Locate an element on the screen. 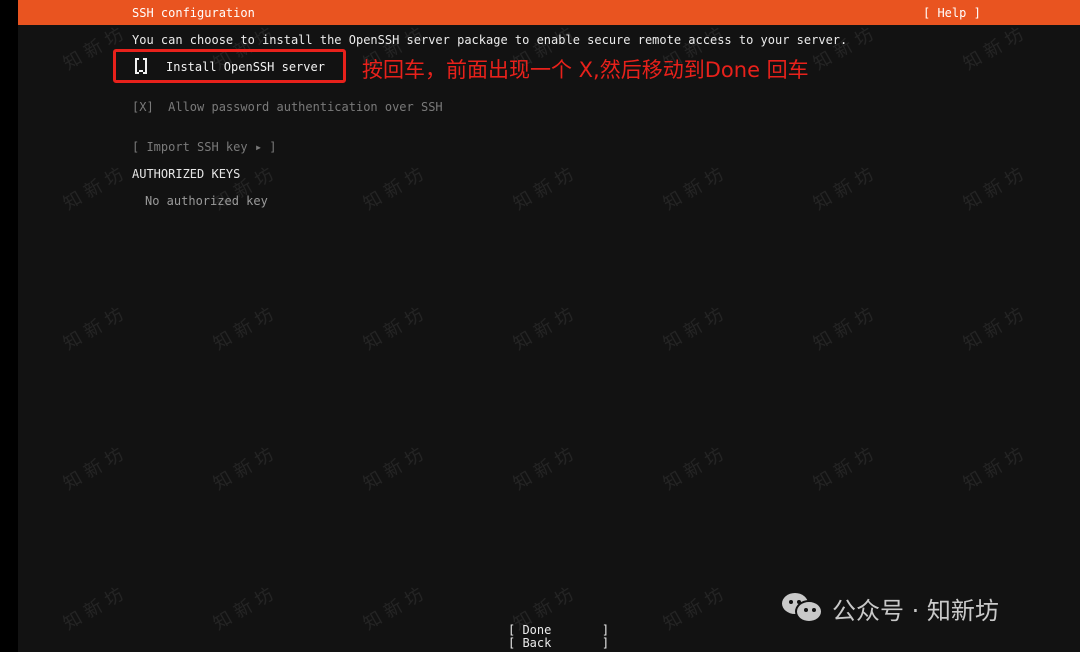 This screenshot has width=1080, height=652. no-authorized-key-text: No authorized key is located at coordinates (206, 201).